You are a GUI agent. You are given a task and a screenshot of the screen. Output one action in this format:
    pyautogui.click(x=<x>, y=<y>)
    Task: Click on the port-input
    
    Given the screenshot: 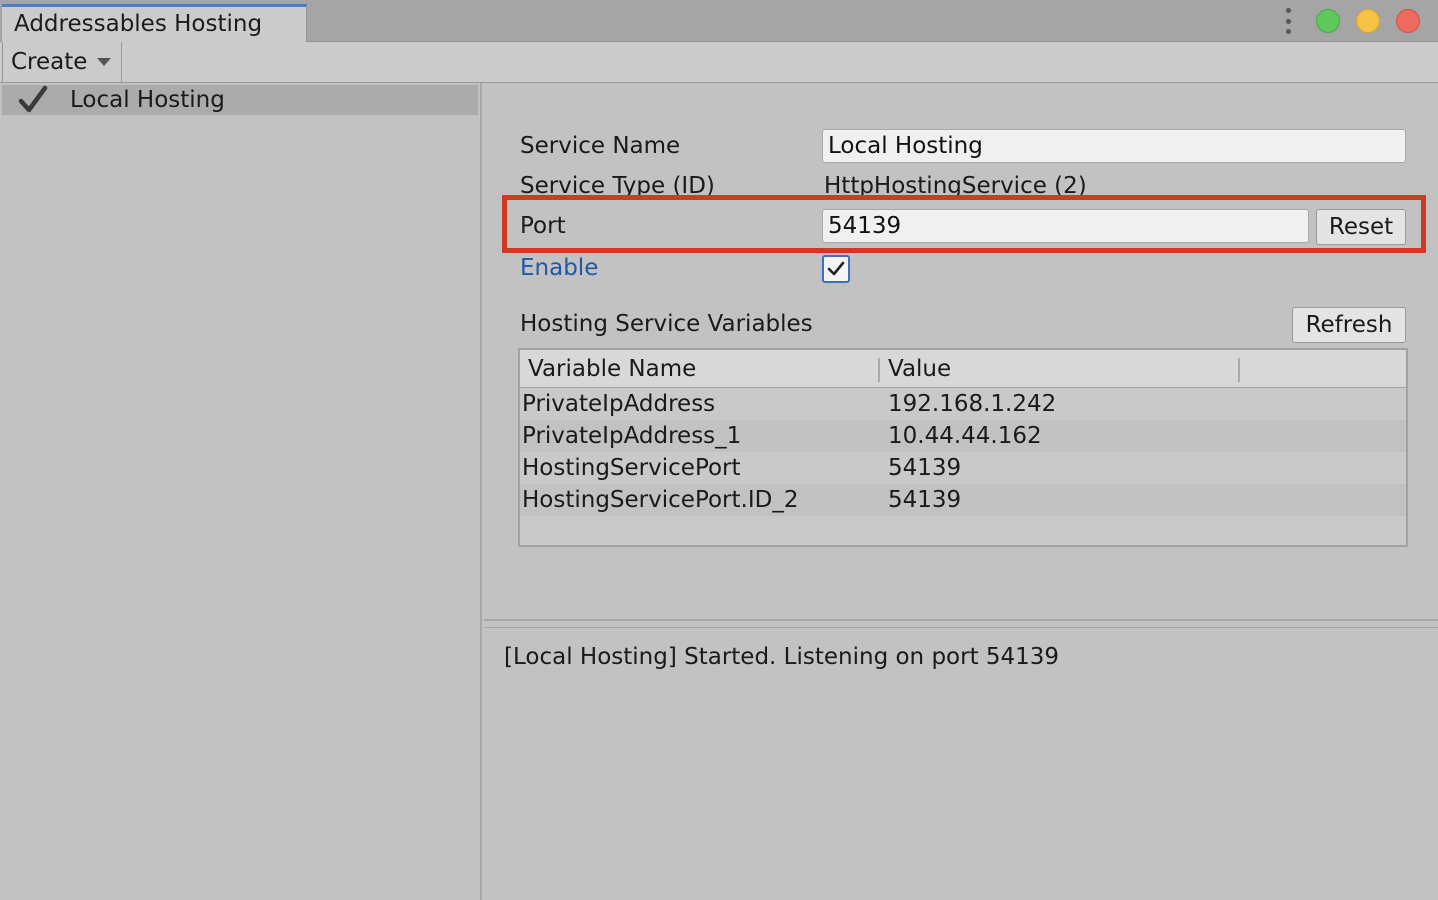 What is the action you would take?
    pyautogui.click(x=1065, y=226)
    